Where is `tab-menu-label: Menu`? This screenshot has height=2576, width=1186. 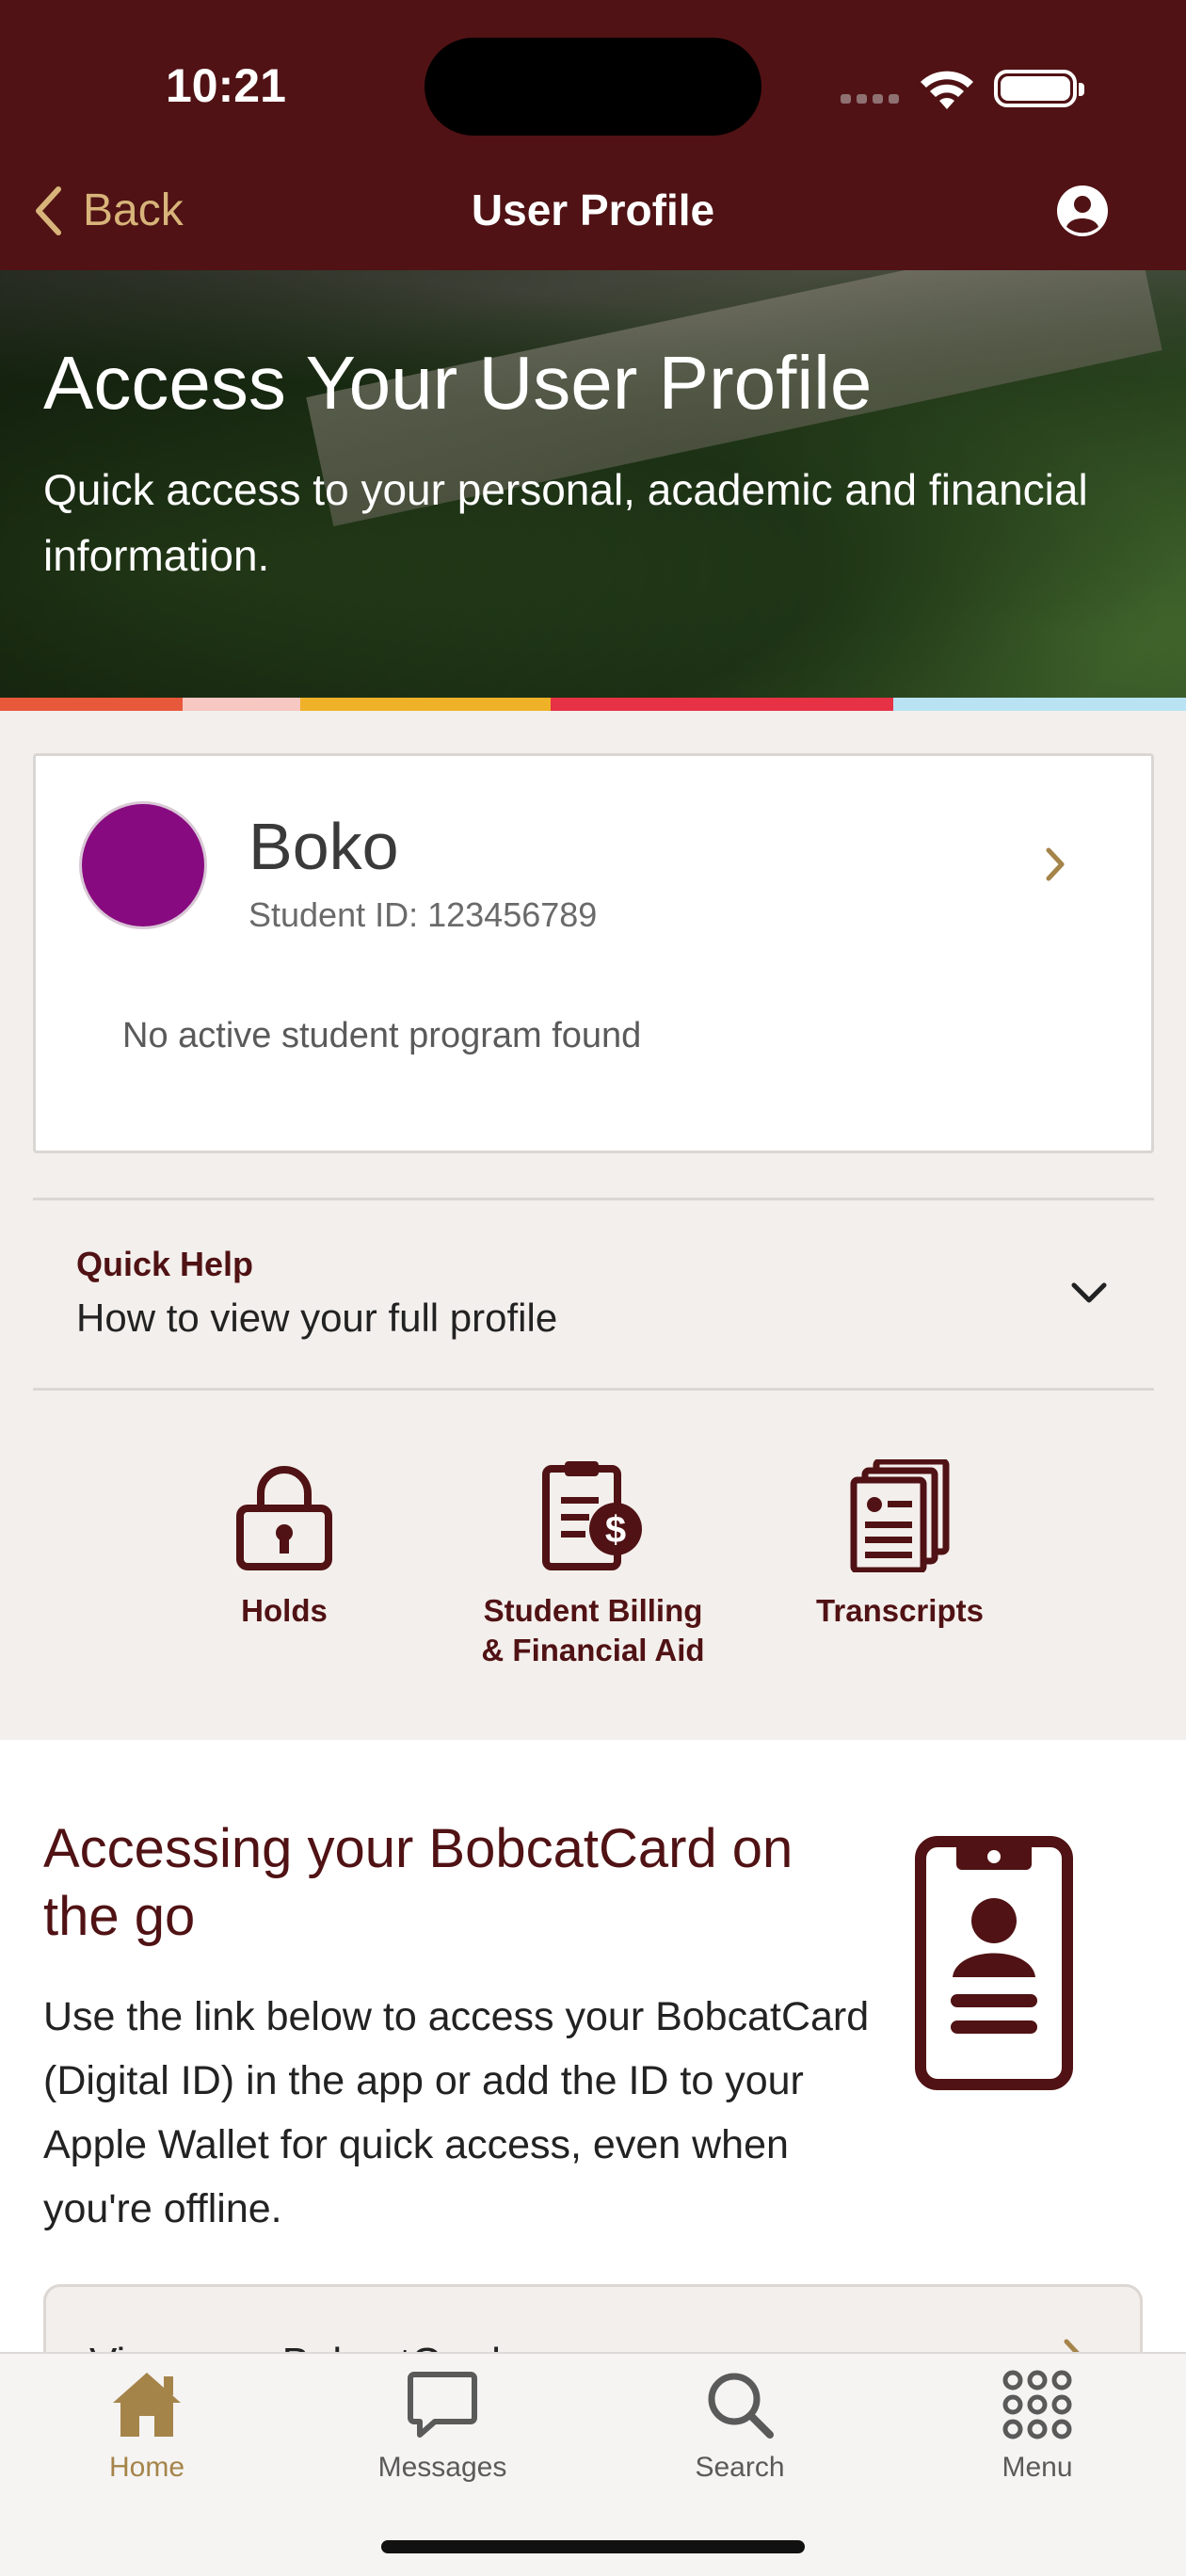
tab-menu-label: Menu is located at coordinates (1037, 2467).